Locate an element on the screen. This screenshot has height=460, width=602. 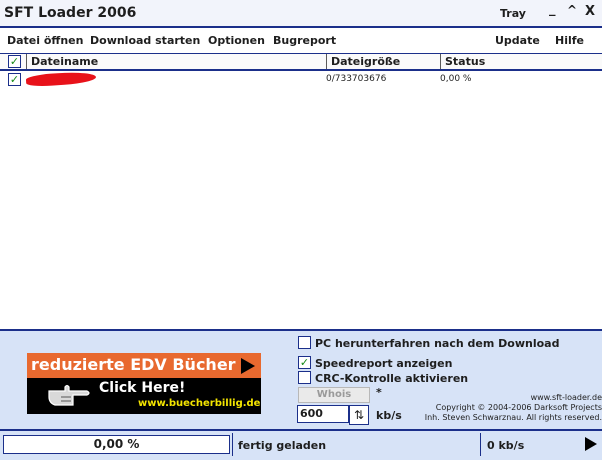
maximize-button: ^ is located at coordinates (572, 10).